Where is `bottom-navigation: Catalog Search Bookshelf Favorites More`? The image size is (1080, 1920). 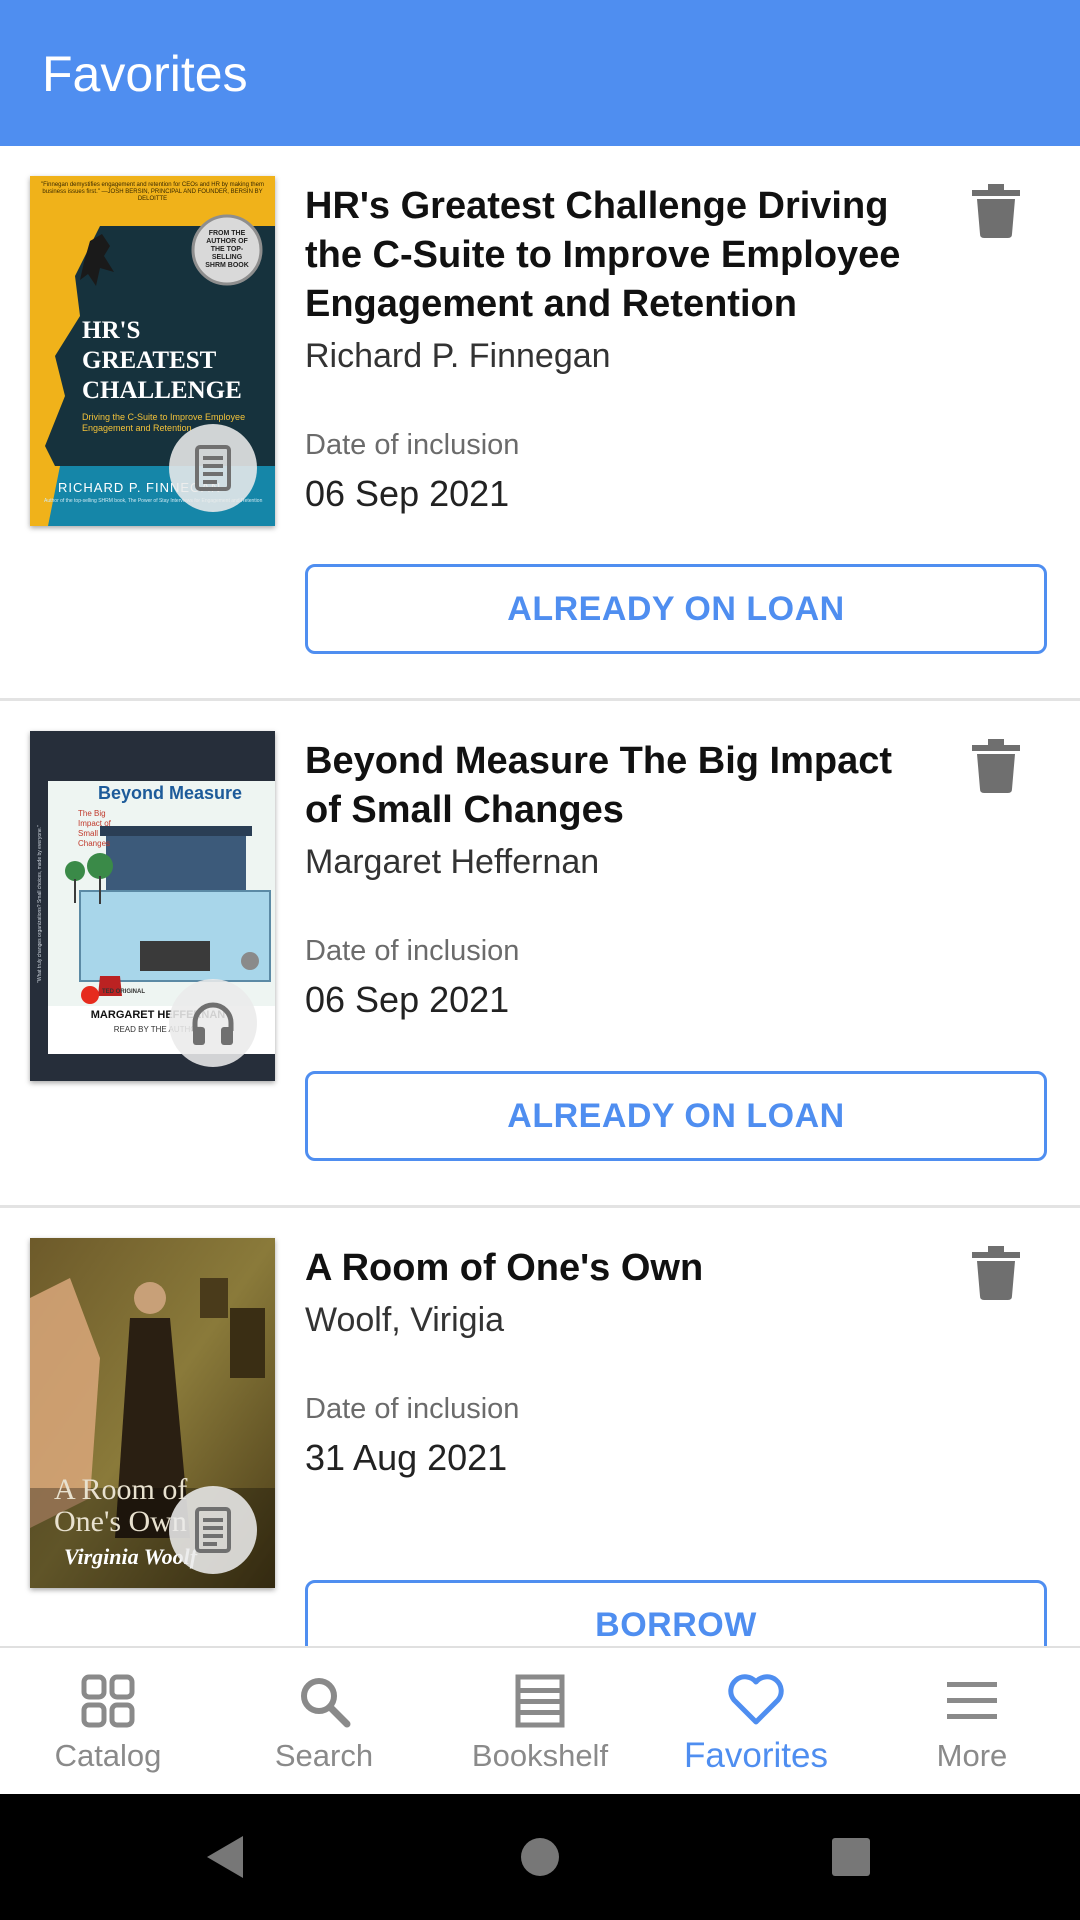 bottom-navigation: Catalog Search Bookshelf Favorites More is located at coordinates (540, 1721).